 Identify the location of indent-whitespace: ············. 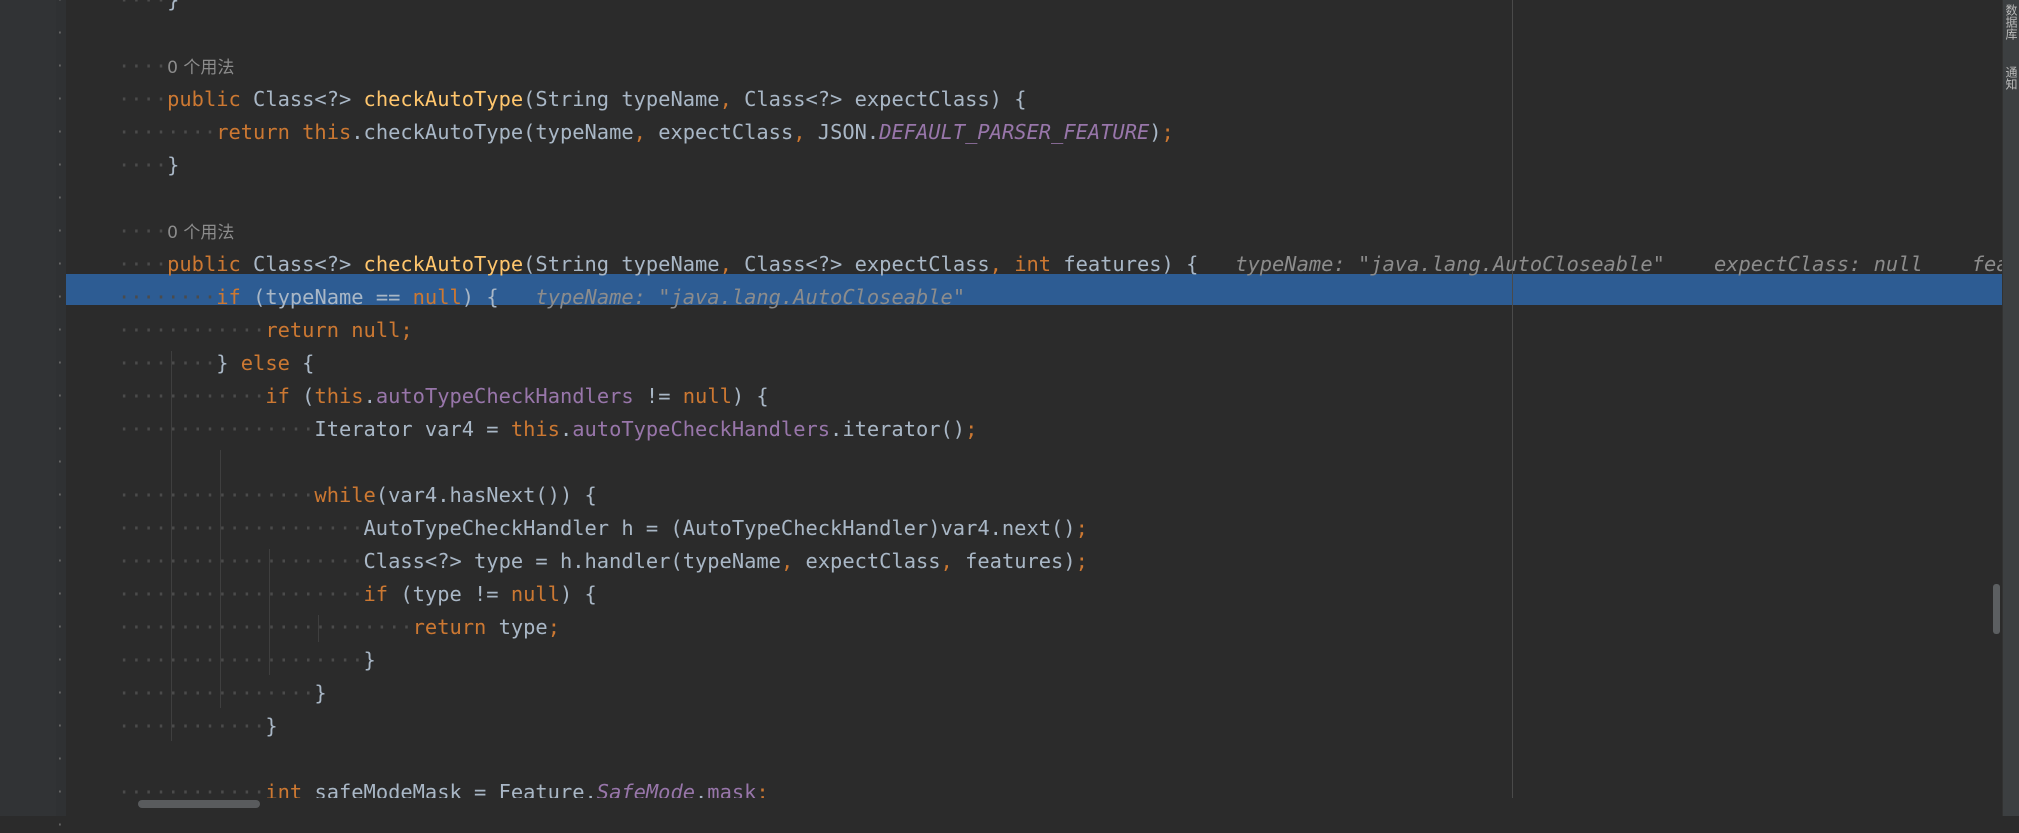
(192, 330).